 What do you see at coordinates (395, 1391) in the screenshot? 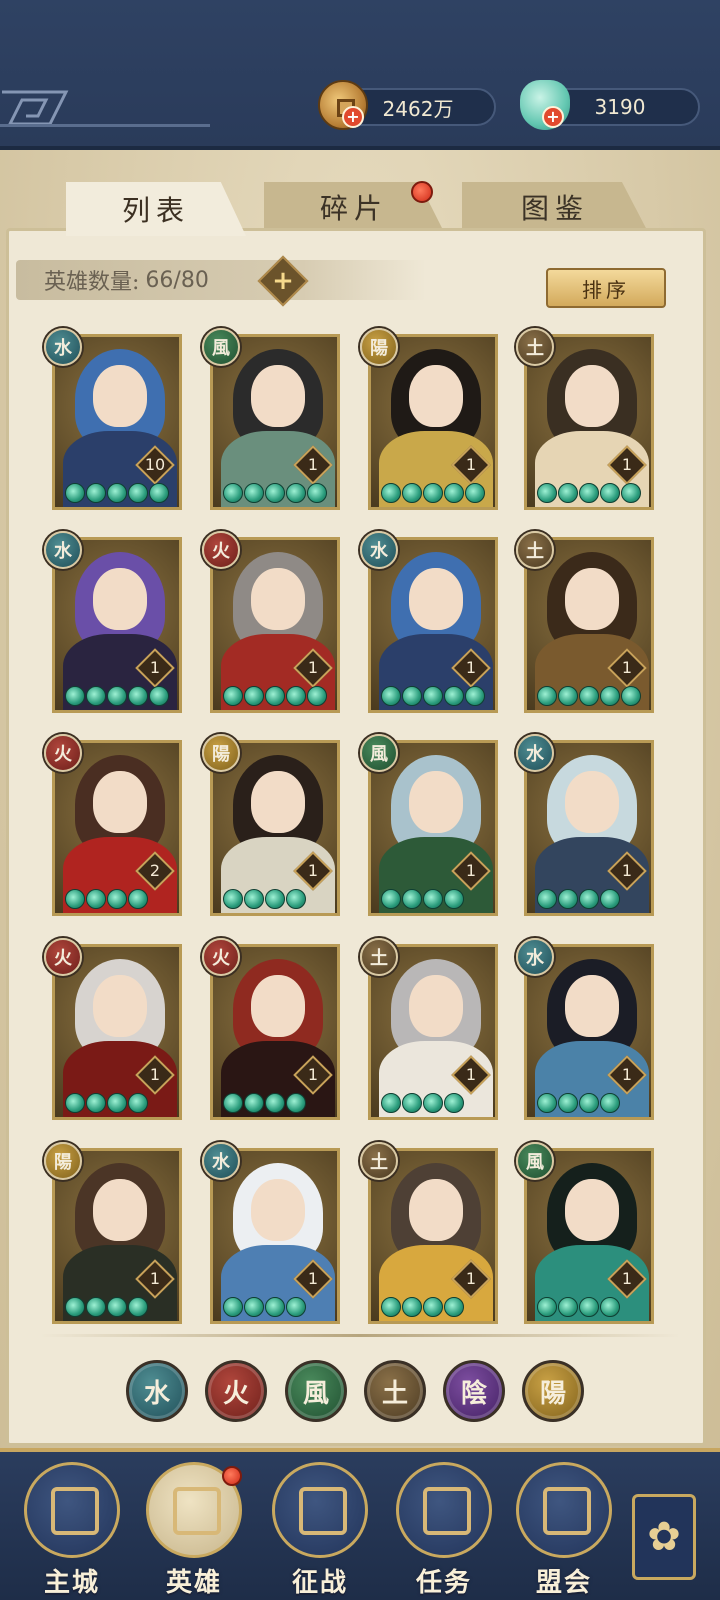
I see `filter-earth-button: 土` at bounding box center [395, 1391].